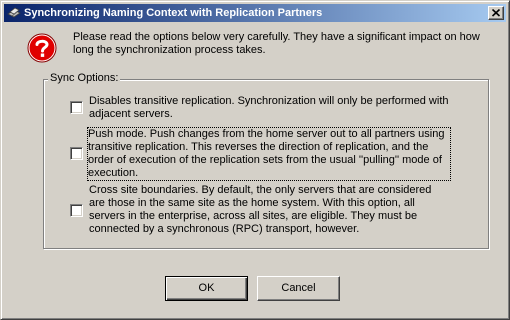  Describe the element at coordinates (76, 107) in the screenshot. I see `disable-transitive-checkbox` at that location.